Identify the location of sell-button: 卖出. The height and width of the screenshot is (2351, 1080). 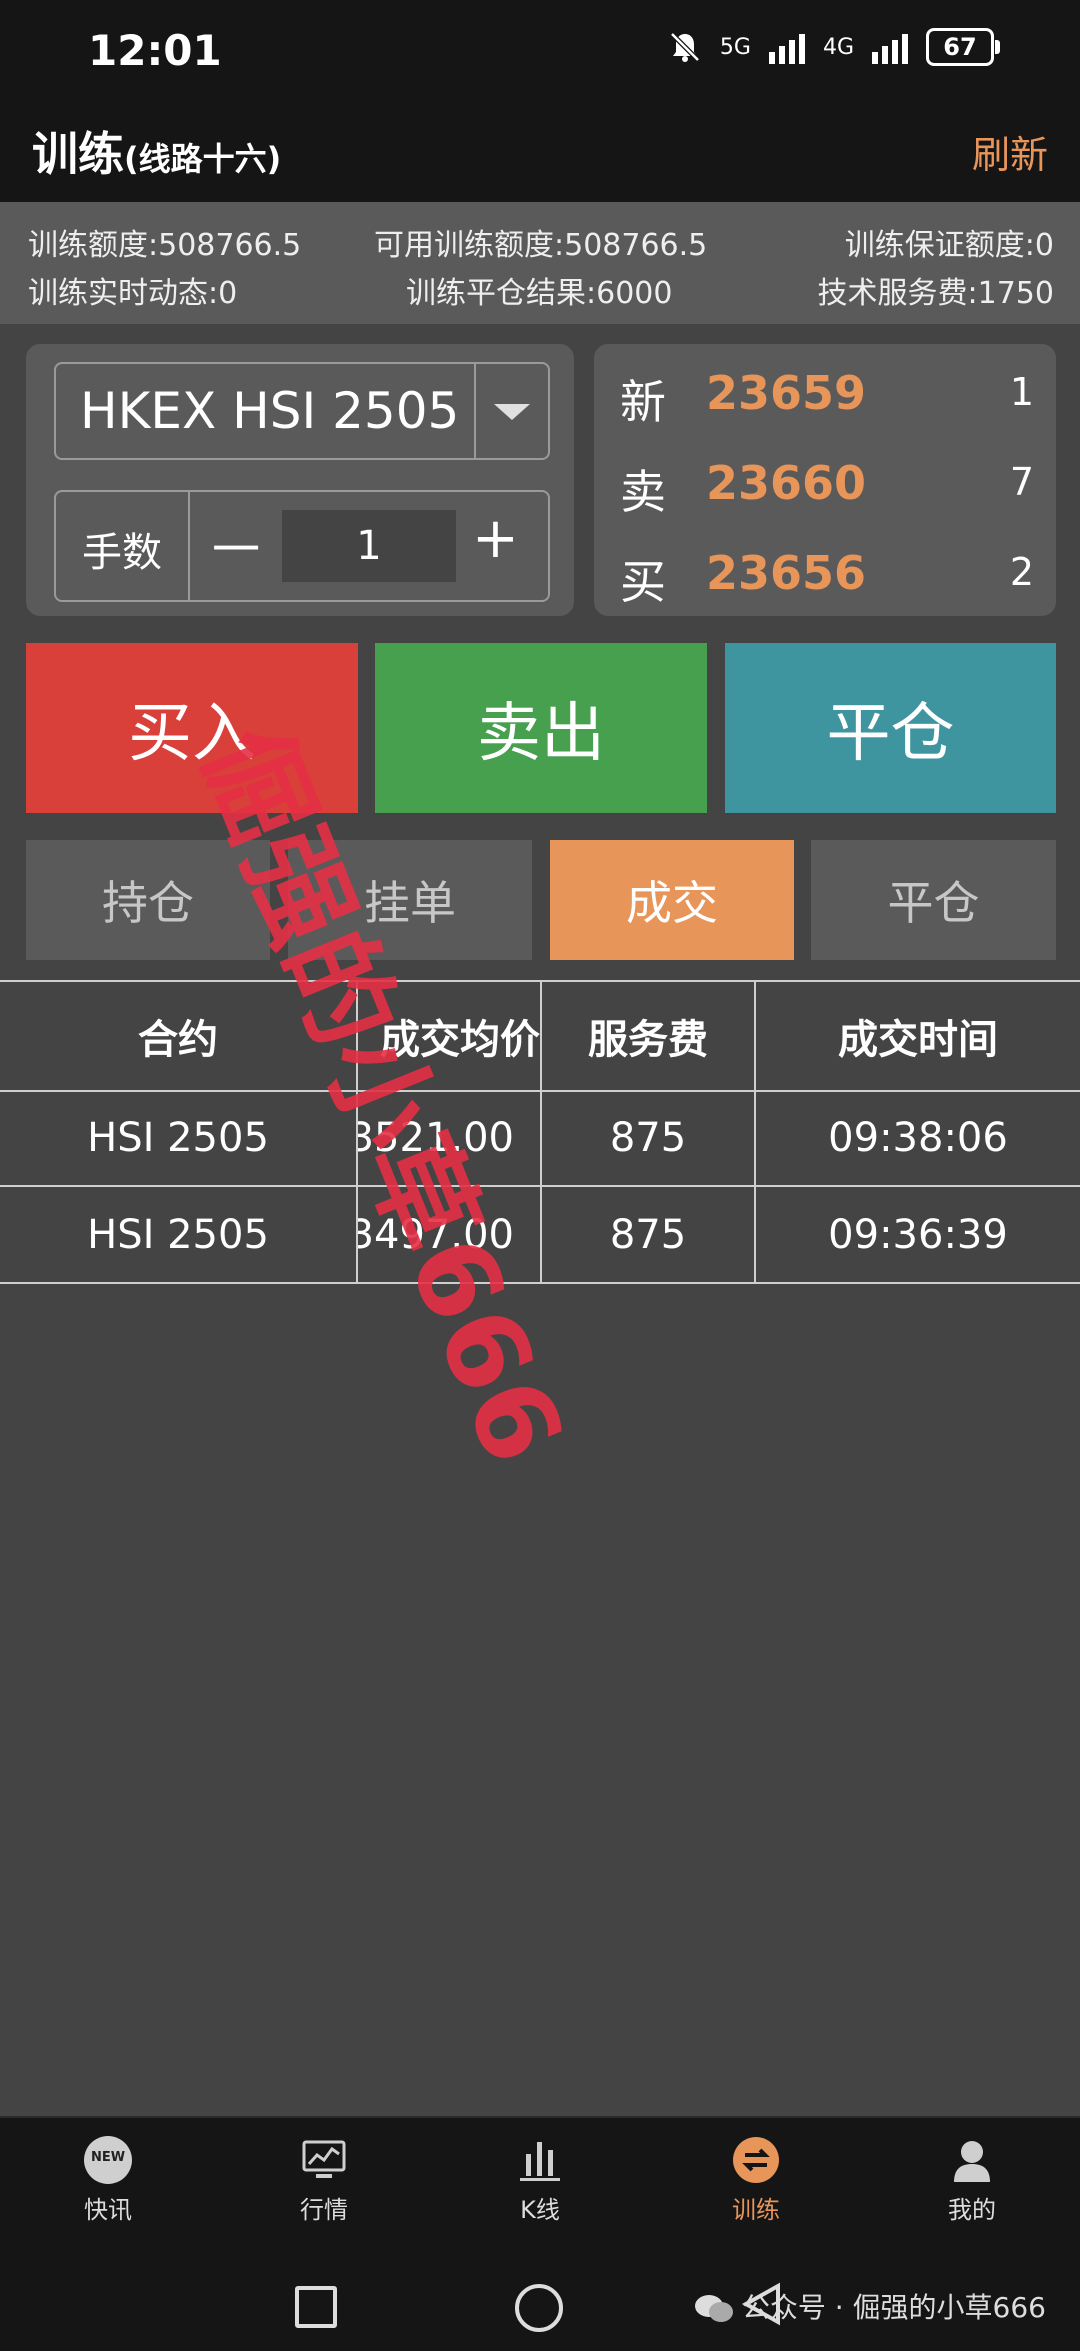
(541, 728).